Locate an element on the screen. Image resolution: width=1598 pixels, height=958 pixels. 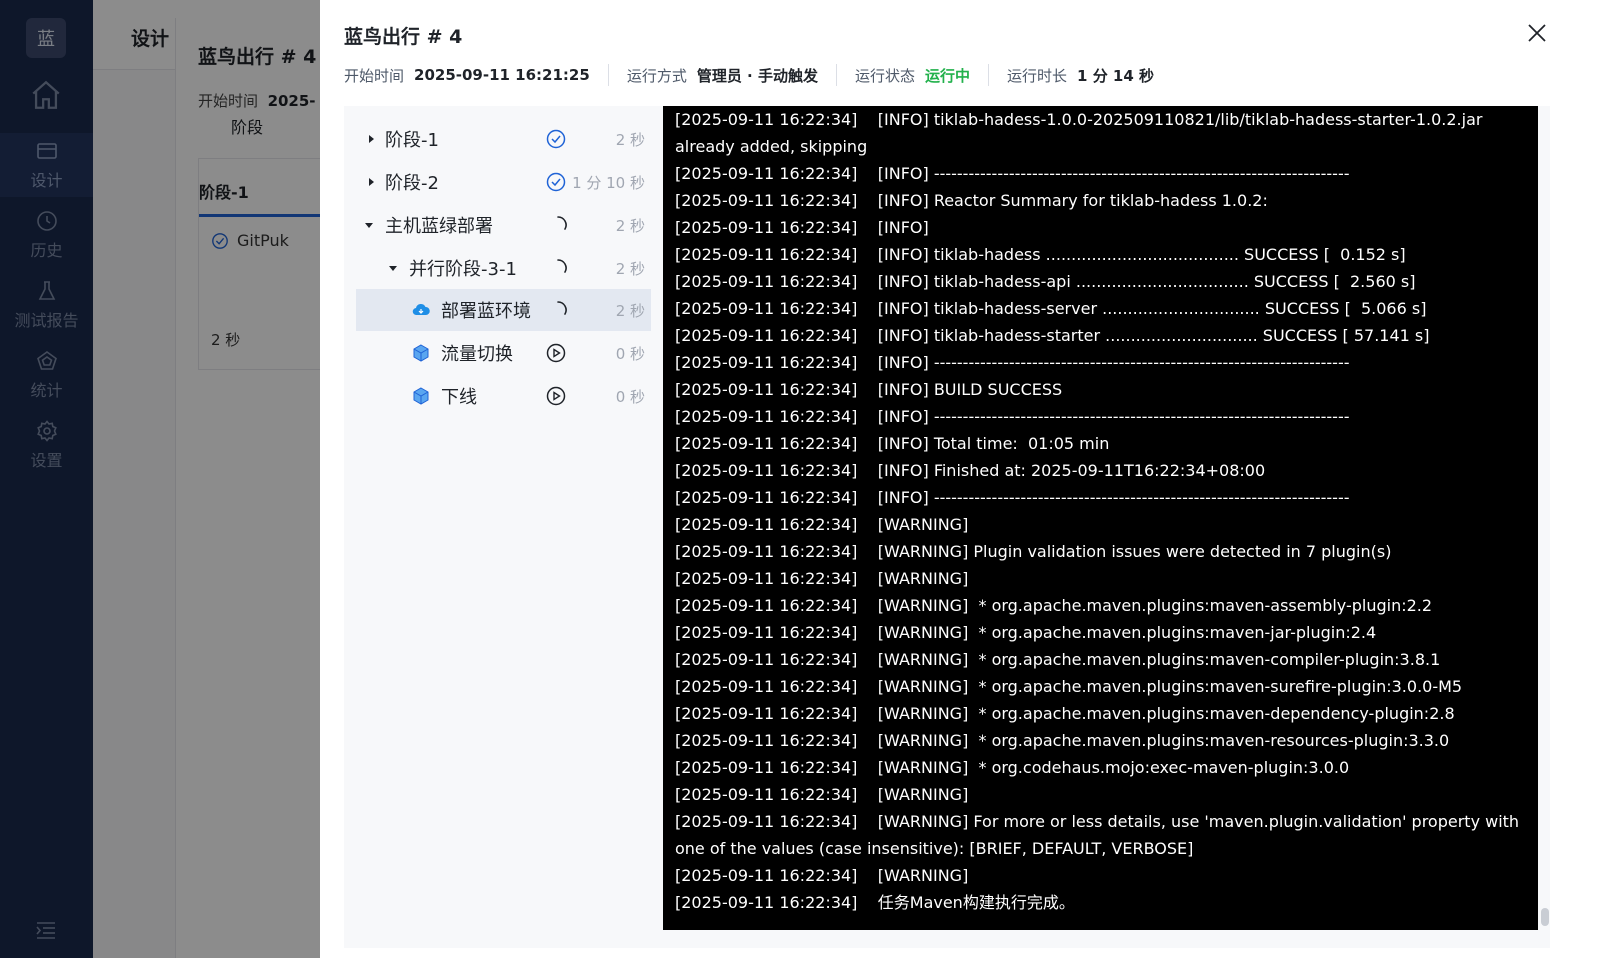
tree-item-traffic-switch: 流量切换 0 秒 is located at coordinates (503, 353).